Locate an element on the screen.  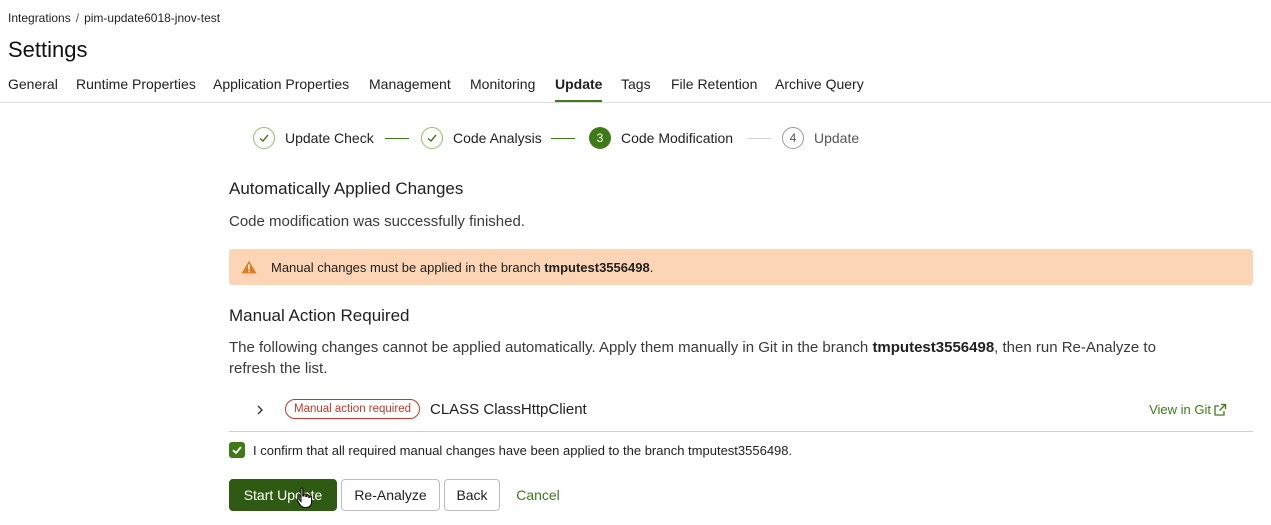
tab-update: Update is located at coordinates (579, 89).